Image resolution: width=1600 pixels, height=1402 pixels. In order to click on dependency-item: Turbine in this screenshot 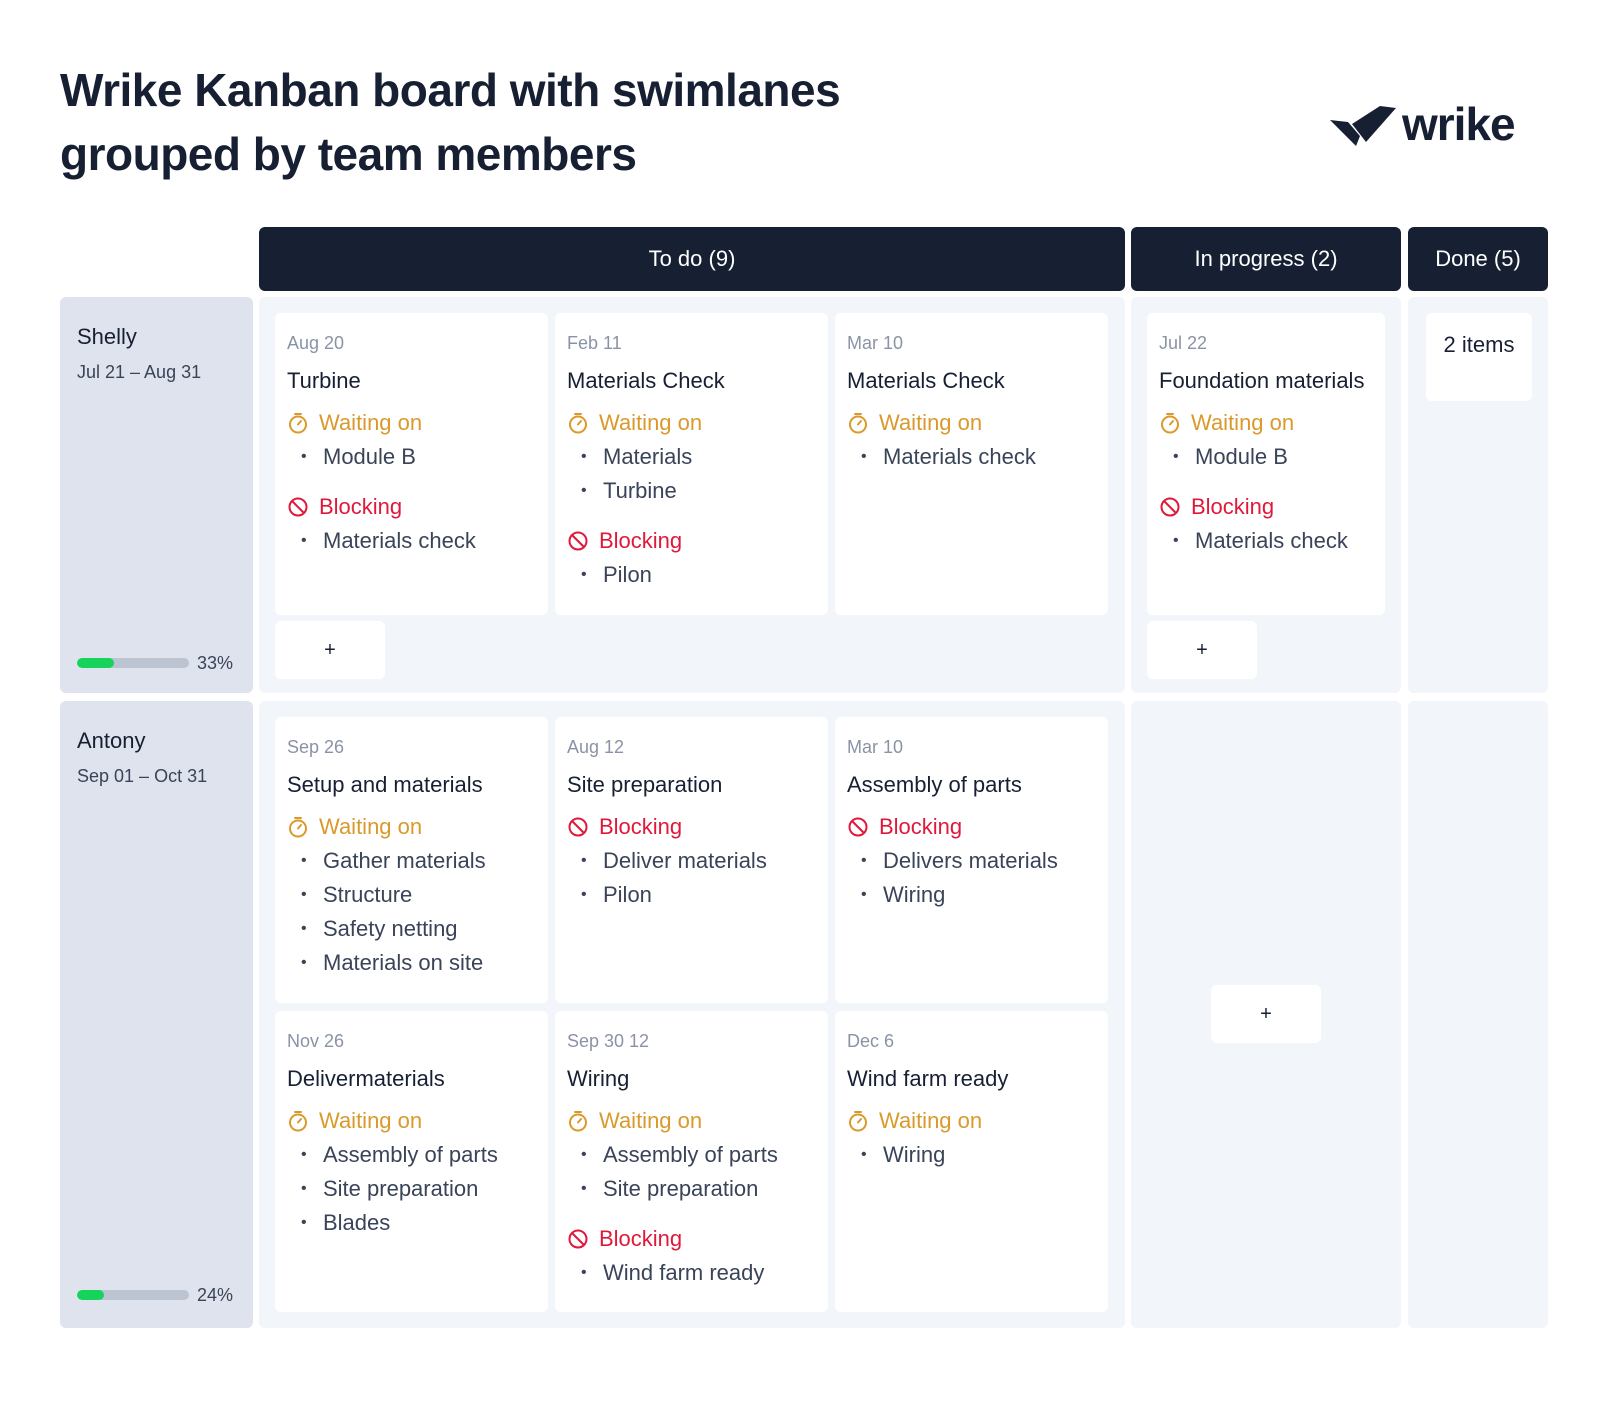, I will do `click(691, 491)`.